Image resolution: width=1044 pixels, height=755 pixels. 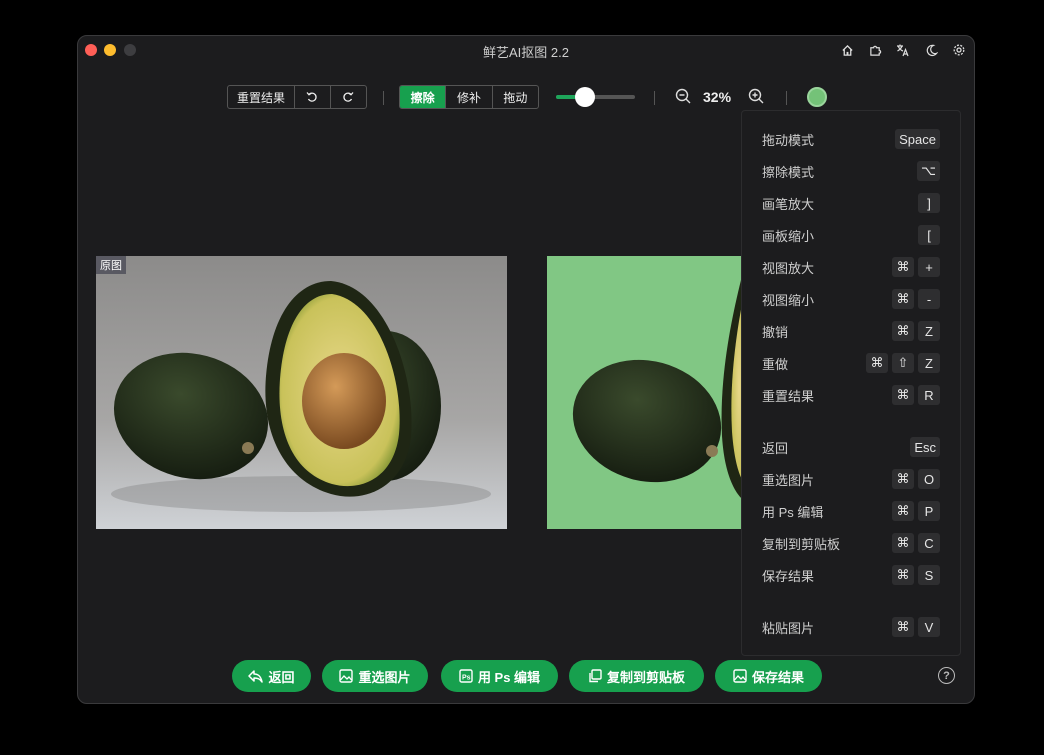 What do you see at coordinates (851, 299) in the screenshot?
I see `shortcut-row: 视图缩小 ⌘ -` at bounding box center [851, 299].